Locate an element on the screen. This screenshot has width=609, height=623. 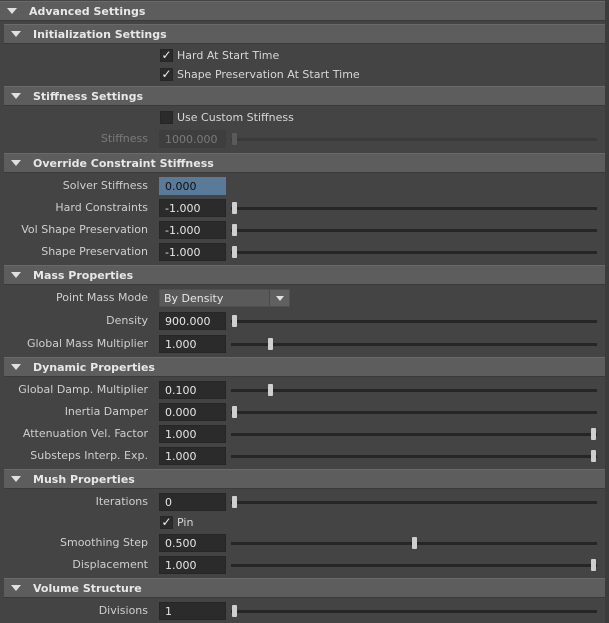
section-title: Volume Structure is located at coordinates (87, 588).